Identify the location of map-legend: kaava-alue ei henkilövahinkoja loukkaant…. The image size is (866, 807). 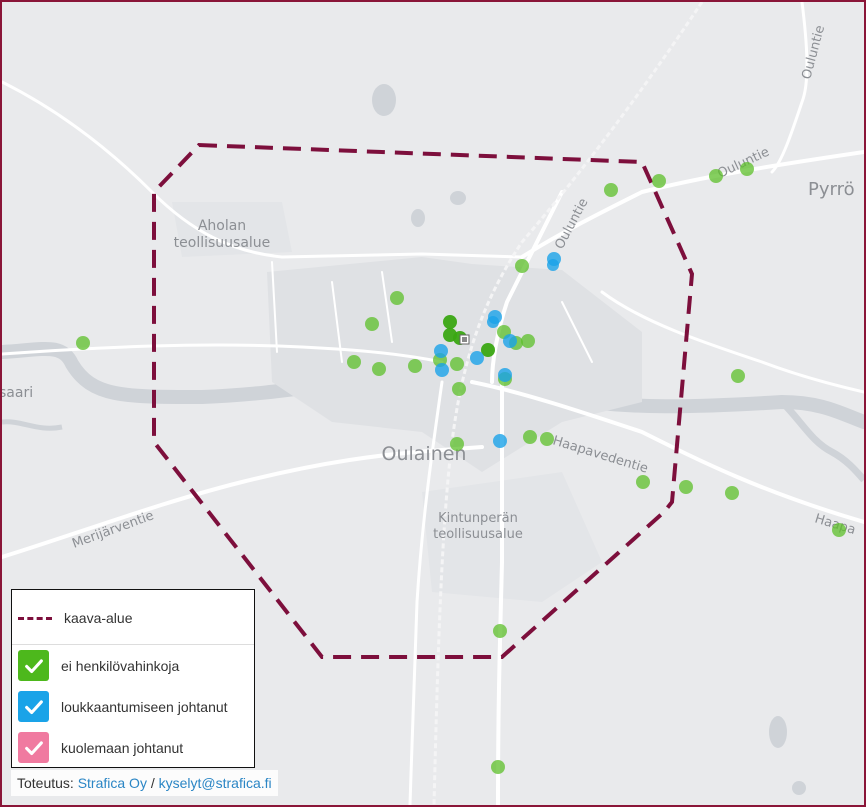
(133, 678).